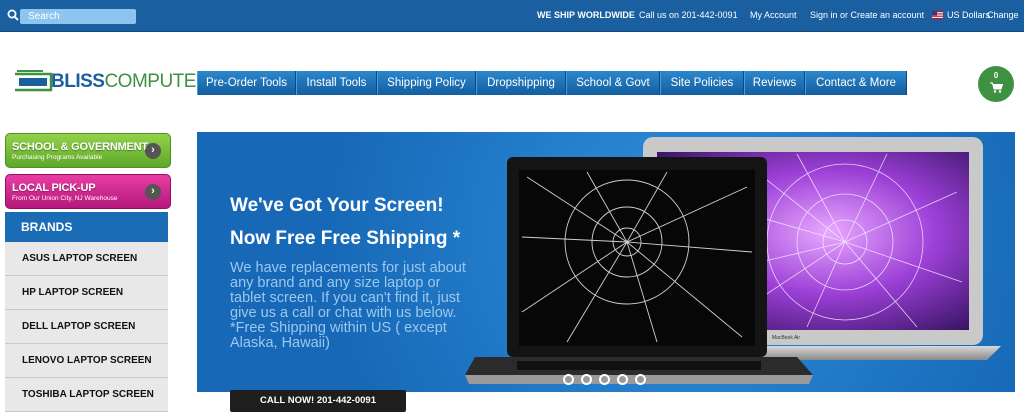 The image size is (1024, 412). What do you see at coordinates (78, 16) in the screenshot?
I see `search-input` at bounding box center [78, 16].